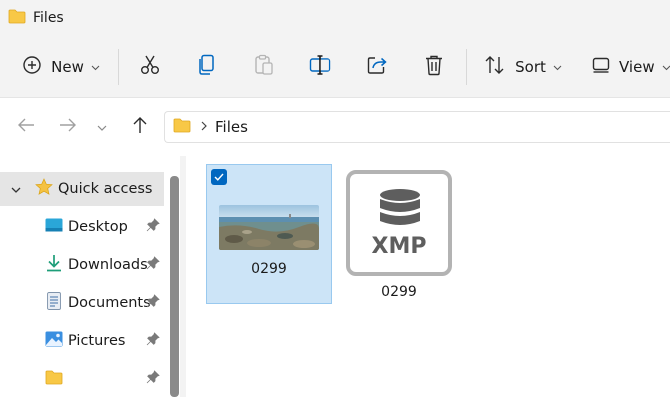  I want to click on arrow-left-icon, so click(26, 127).